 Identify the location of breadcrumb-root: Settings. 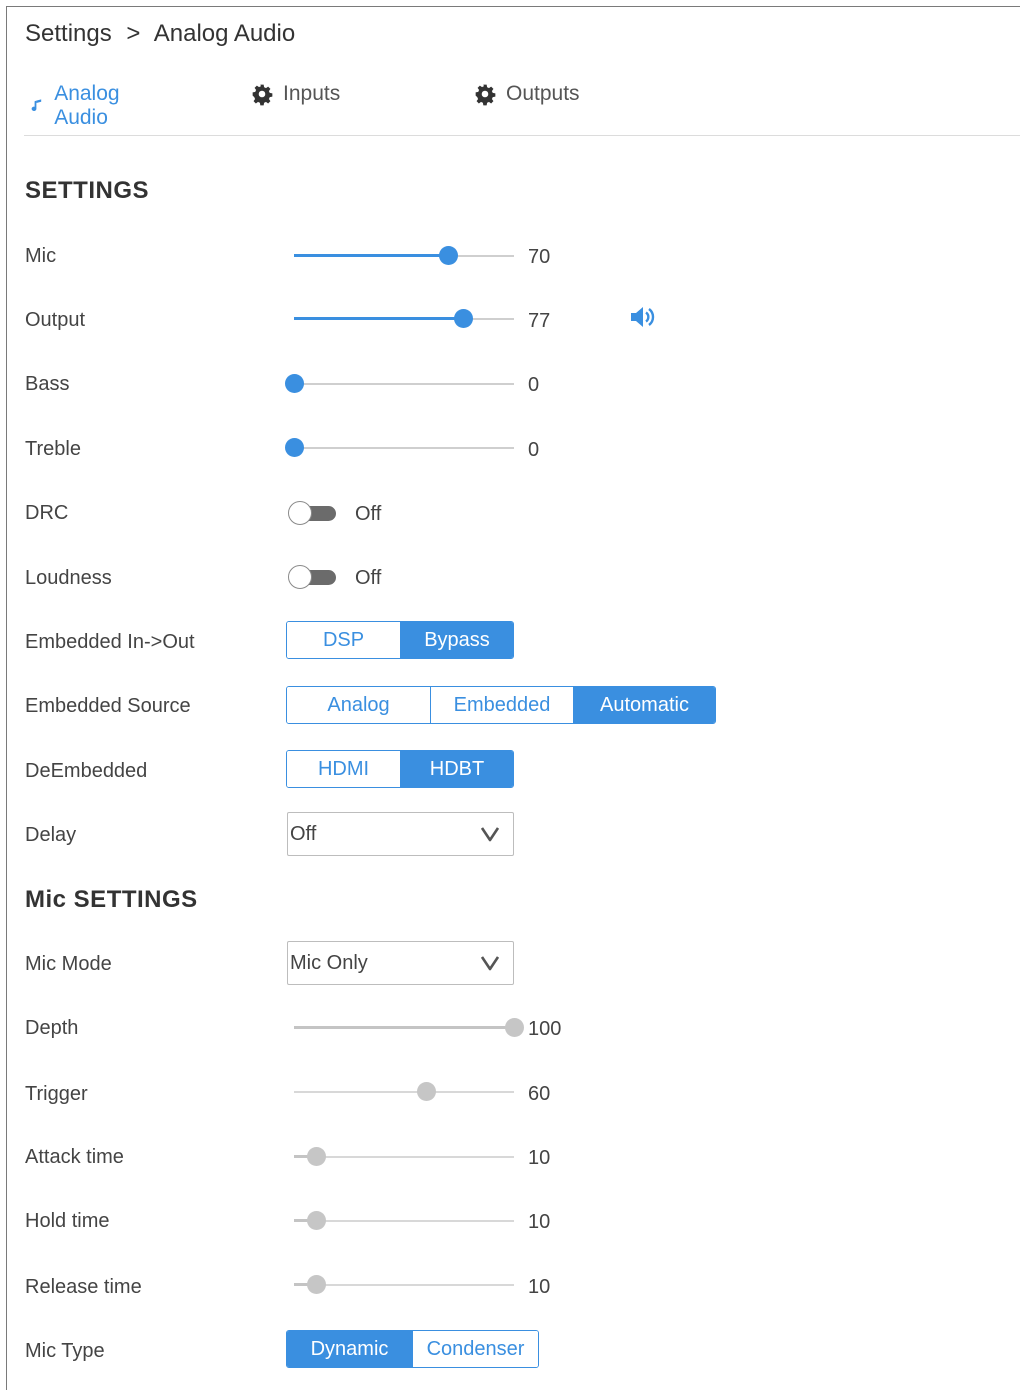
(68, 33).